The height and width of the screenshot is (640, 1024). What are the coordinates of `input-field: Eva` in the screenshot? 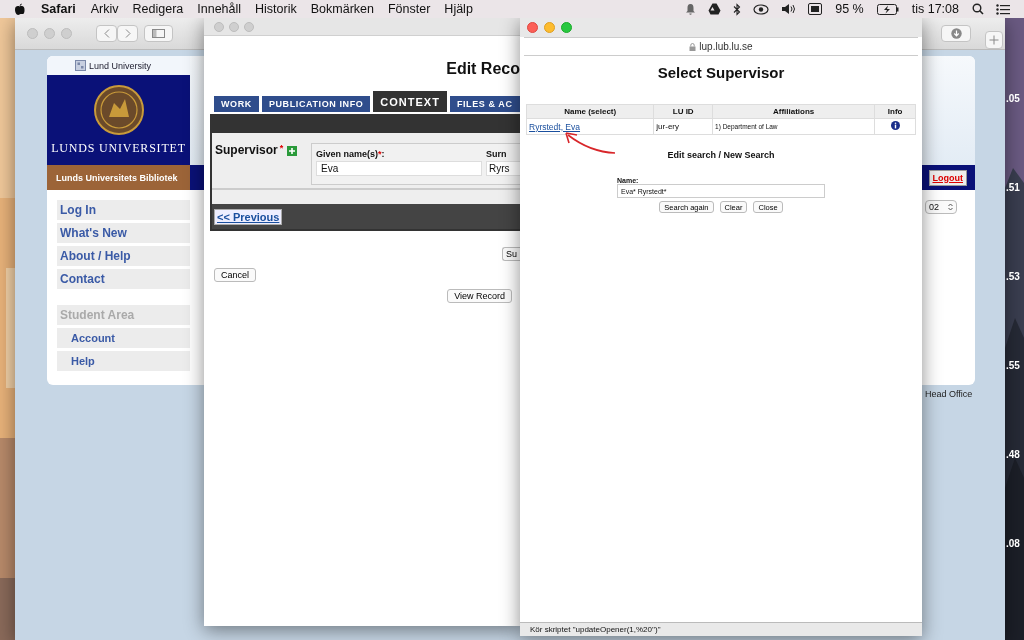 It's located at (399, 168).